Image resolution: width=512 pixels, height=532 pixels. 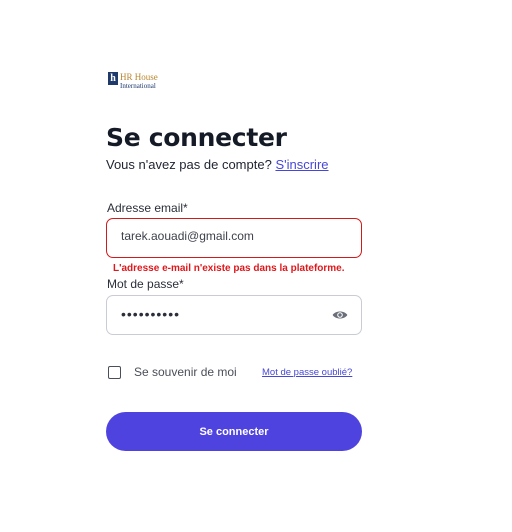 What do you see at coordinates (139, 77) in the screenshot?
I see `logo-line-1: HR House` at bounding box center [139, 77].